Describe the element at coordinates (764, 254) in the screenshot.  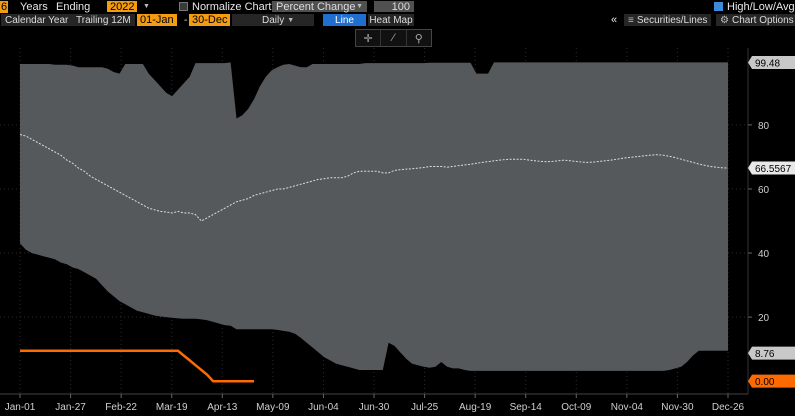
I see `y-tick-label: 40` at that location.